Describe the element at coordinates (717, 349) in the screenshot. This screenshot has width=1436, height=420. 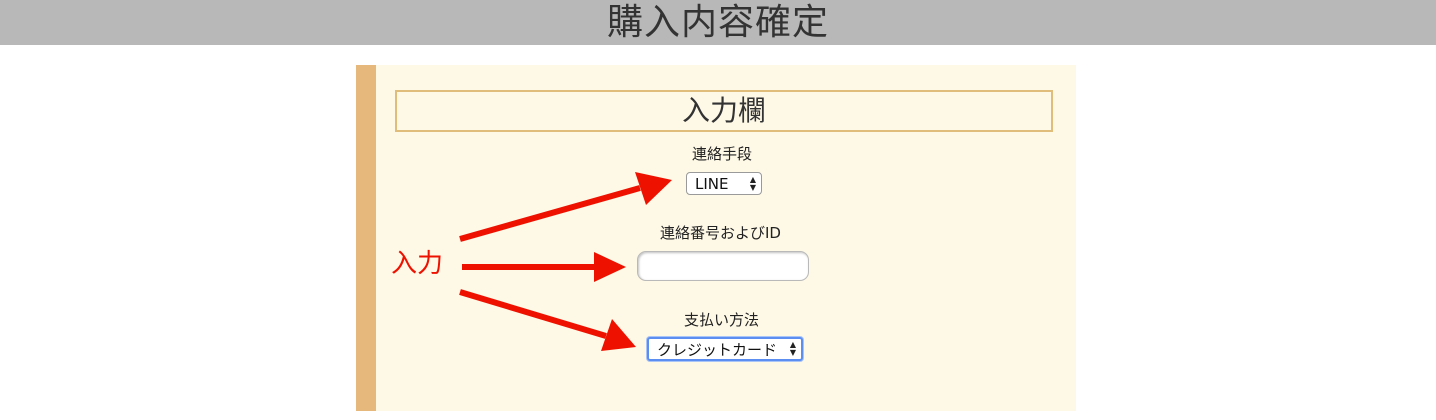
I see `payment-method-value: クレジットカード` at that location.